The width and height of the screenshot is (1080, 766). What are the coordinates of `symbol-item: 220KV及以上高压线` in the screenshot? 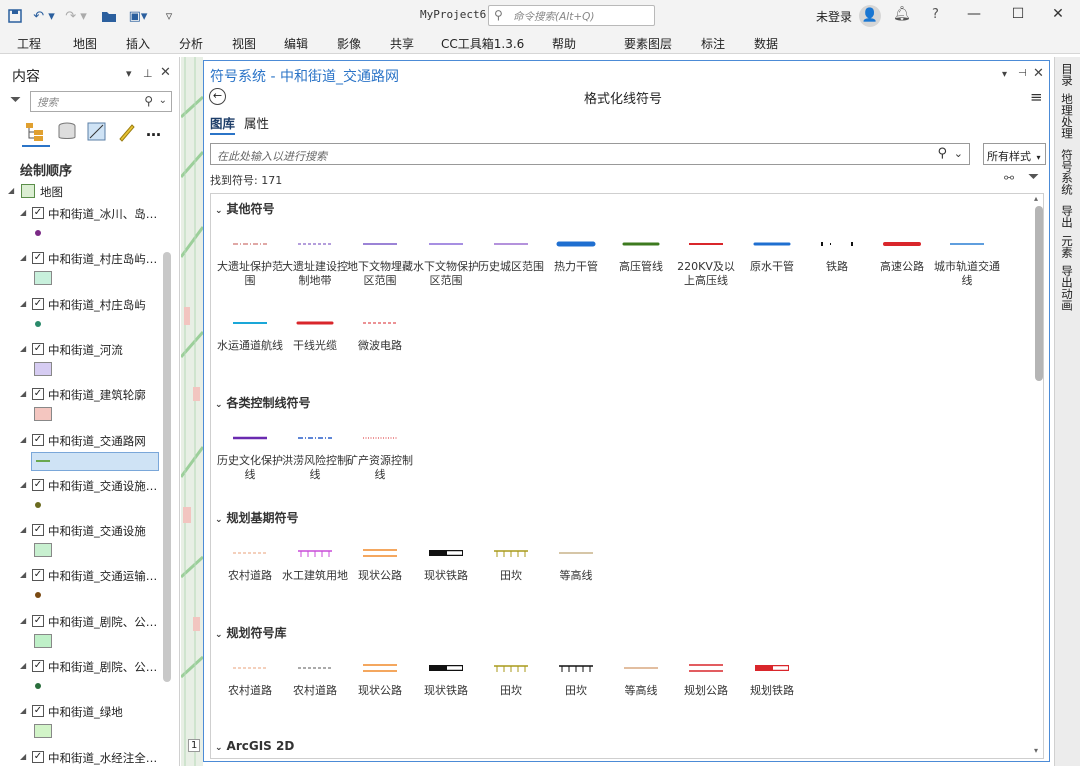 It's located at (706, 271).